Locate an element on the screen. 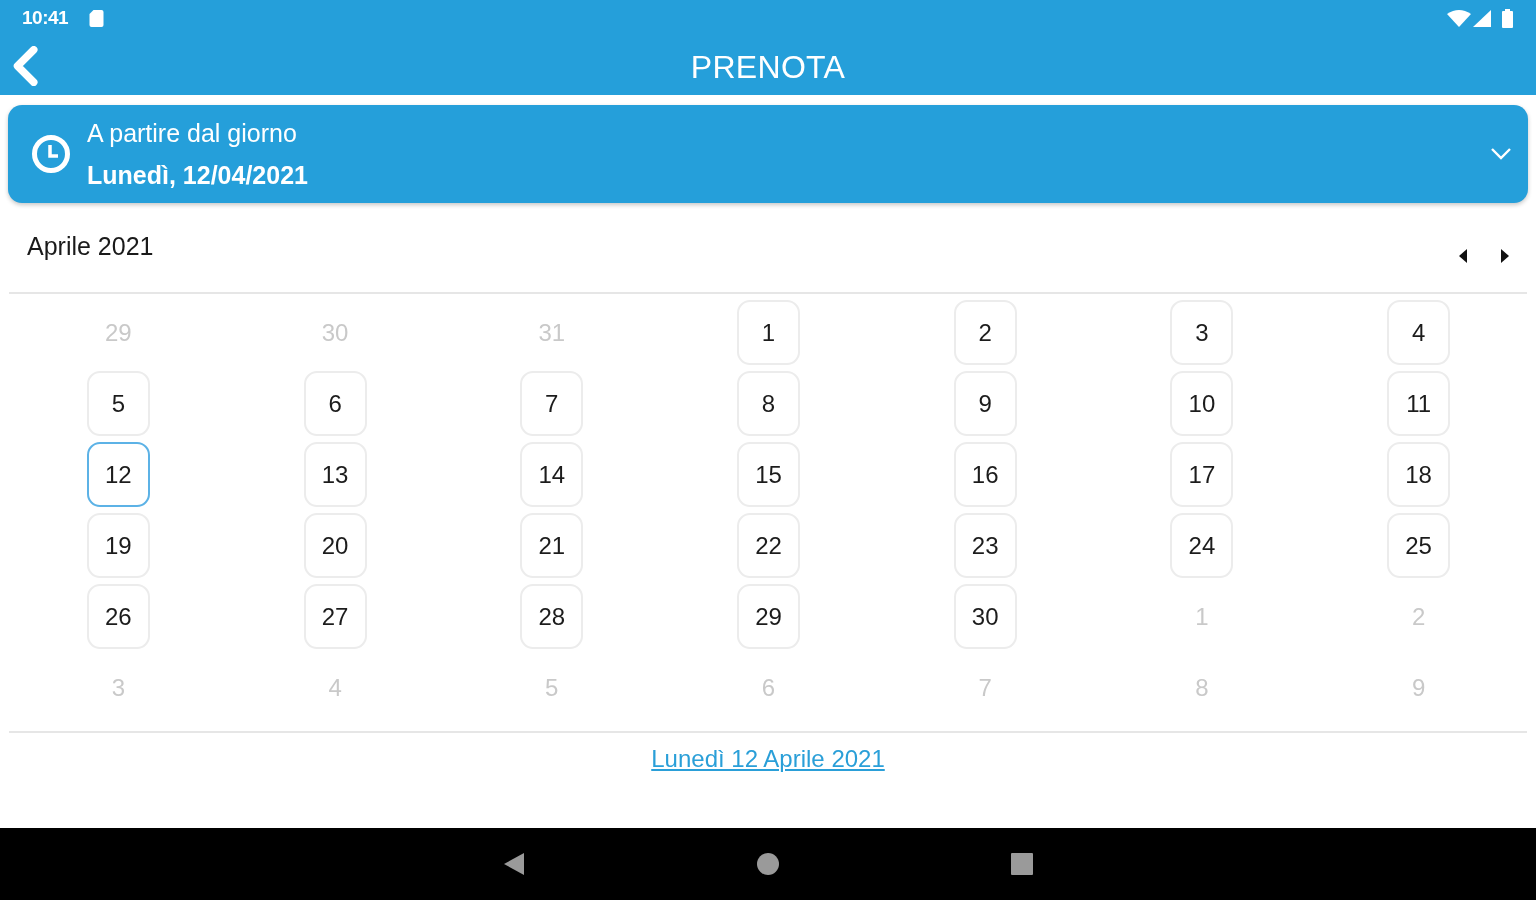  sd-card-icon is located at coordinates (97, 18).